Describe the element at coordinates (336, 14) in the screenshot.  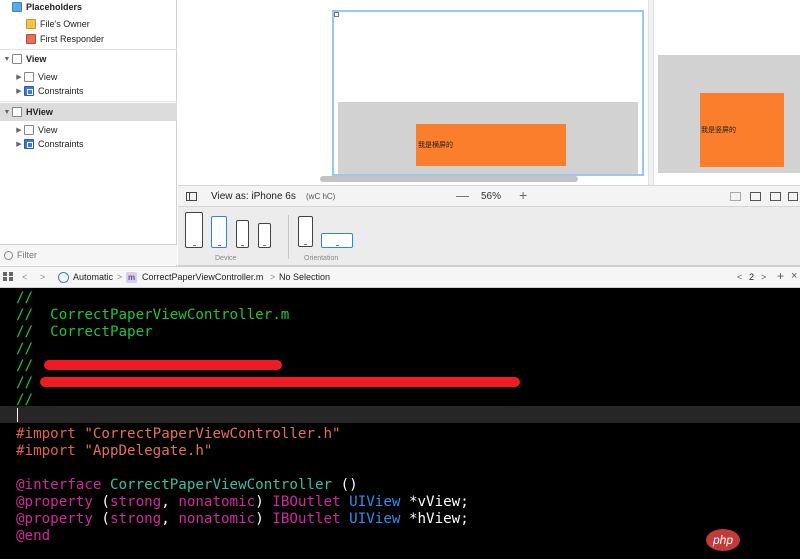
I see `resize-handle` at that location.